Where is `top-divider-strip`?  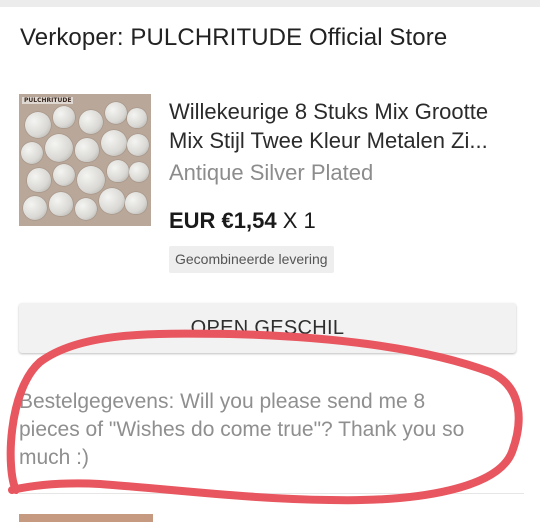 top-divider-strip is located at coordinates (270, 3).